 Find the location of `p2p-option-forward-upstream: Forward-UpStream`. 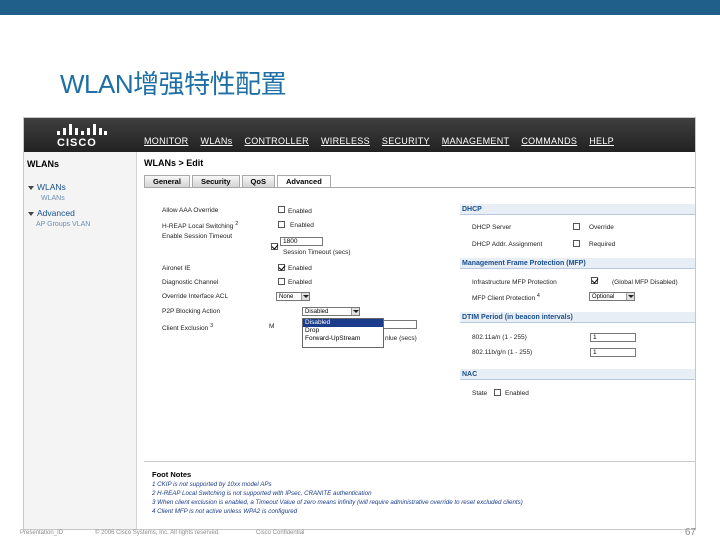

p2p-option-forward-upstream: Forward-UpStream is located at coordinates (343, 339).